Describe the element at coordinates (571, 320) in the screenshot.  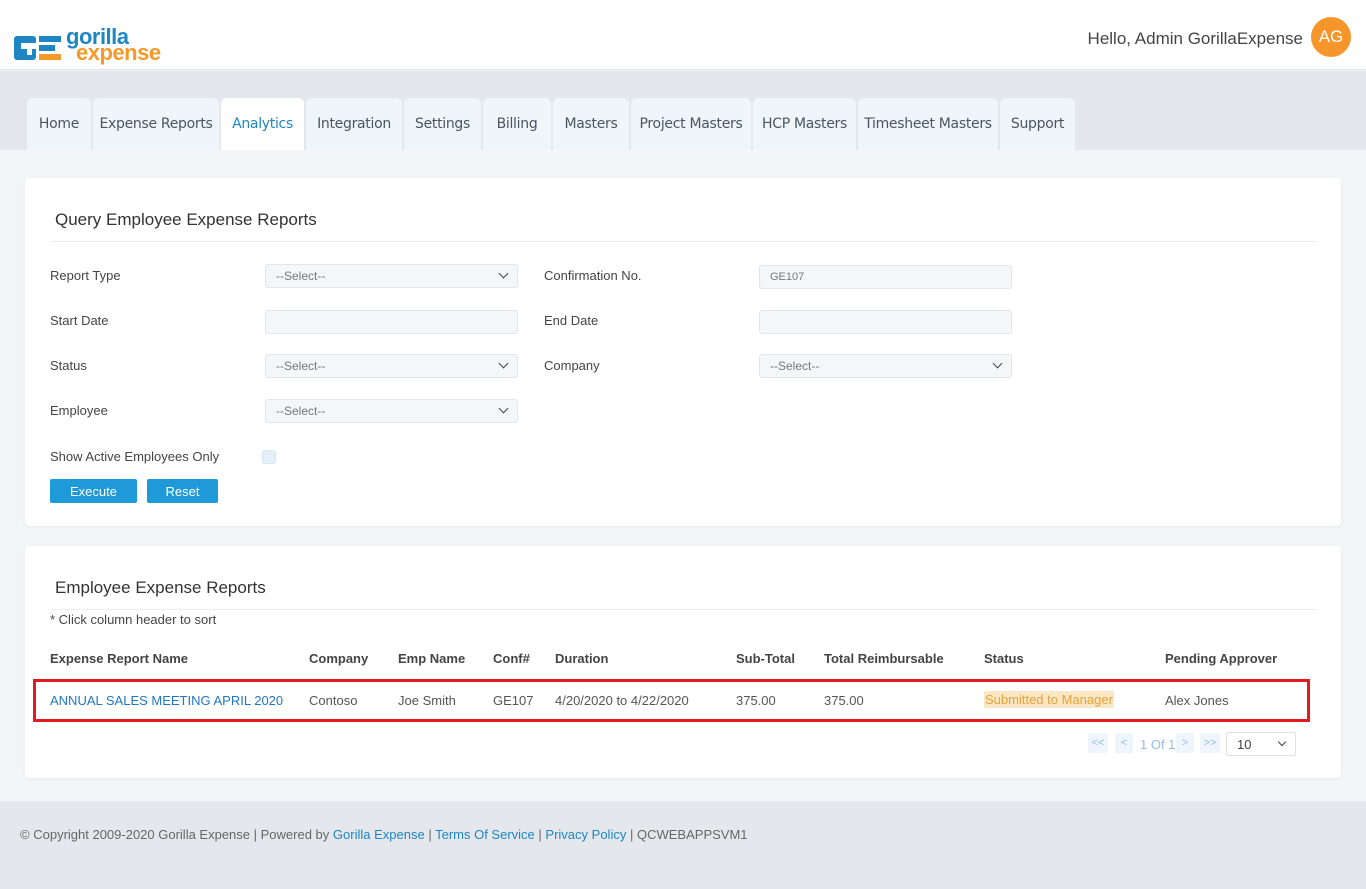
I see `end-date-label: End Date` at that location.